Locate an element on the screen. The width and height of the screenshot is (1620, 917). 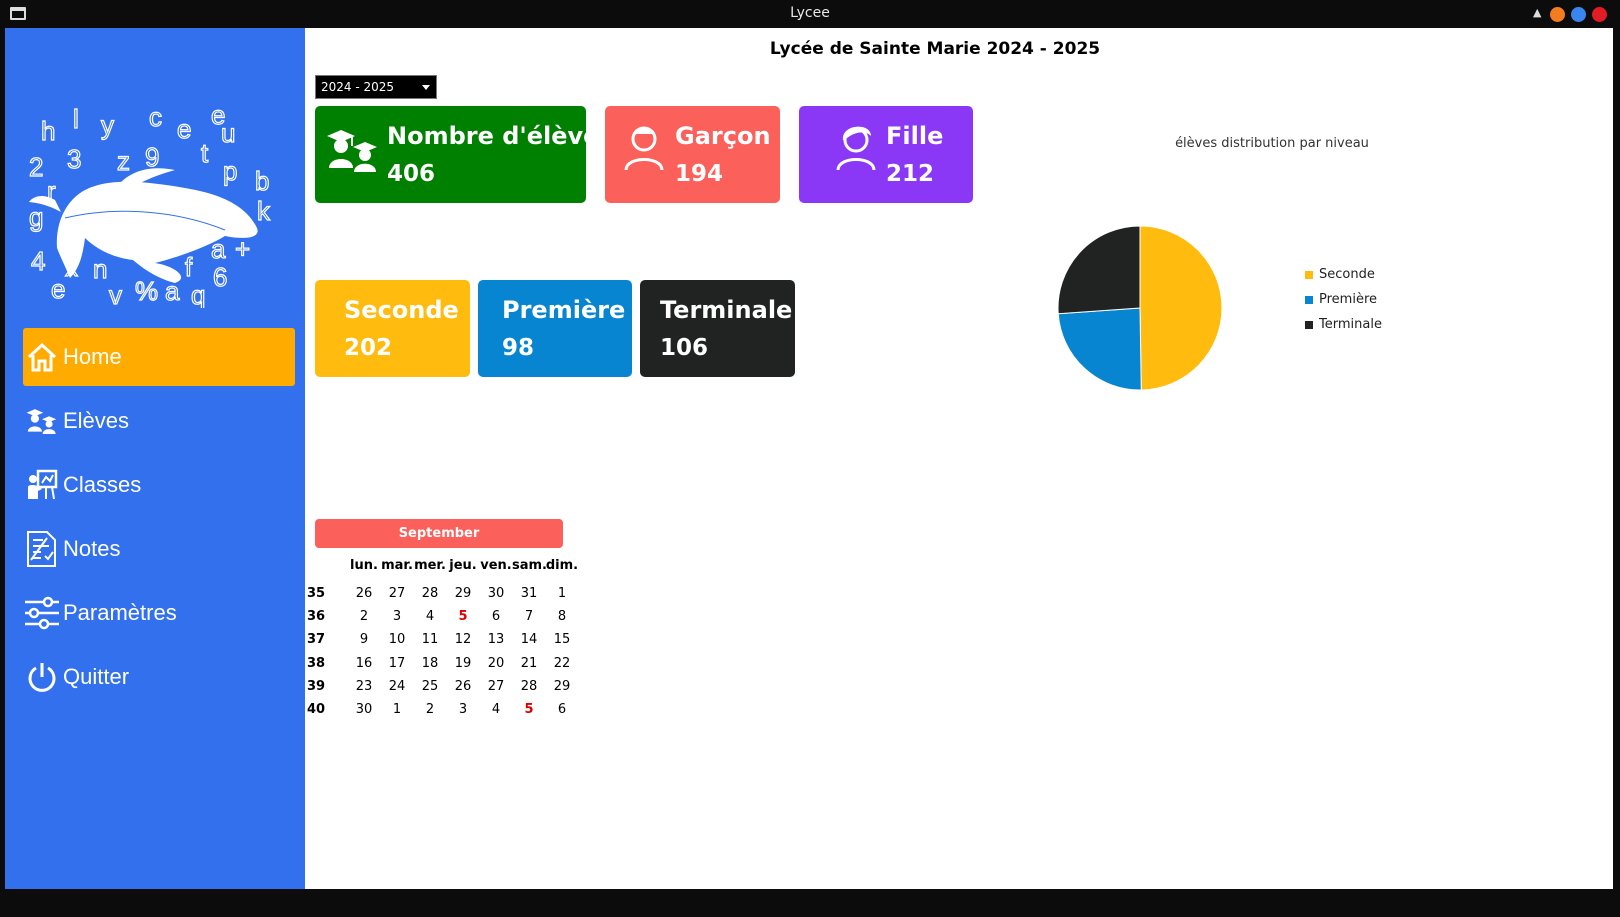
logo-letter: % is located at coordinates (146, 291).